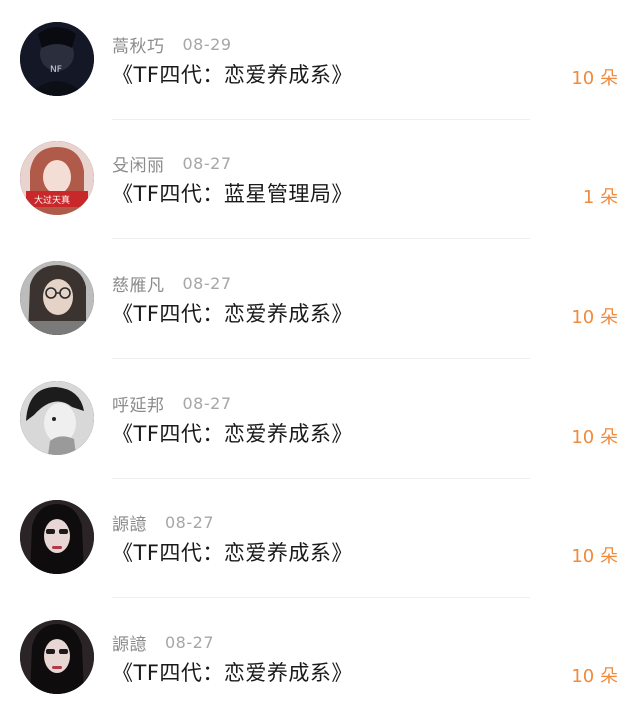 Image resolution: width=640 pixels, height=718 pixels. I want to click on avatar-glasses-girl-icon, so click(57, 298).